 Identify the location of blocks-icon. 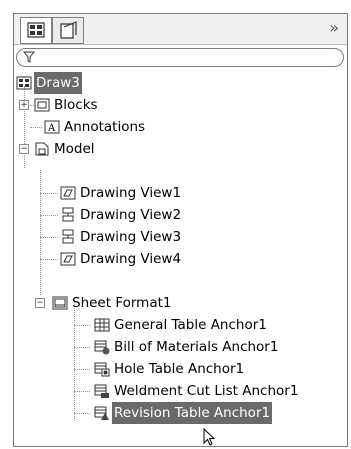
(42, 105).